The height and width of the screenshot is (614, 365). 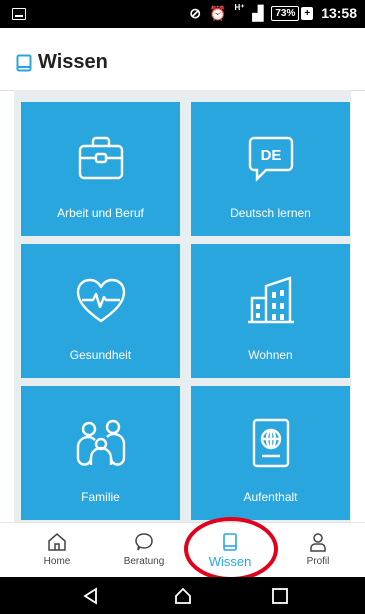 What do you see at coordinates (339, 13) in the screenshot?
I see `clock: 13:58` at bounding box center [339, 13].